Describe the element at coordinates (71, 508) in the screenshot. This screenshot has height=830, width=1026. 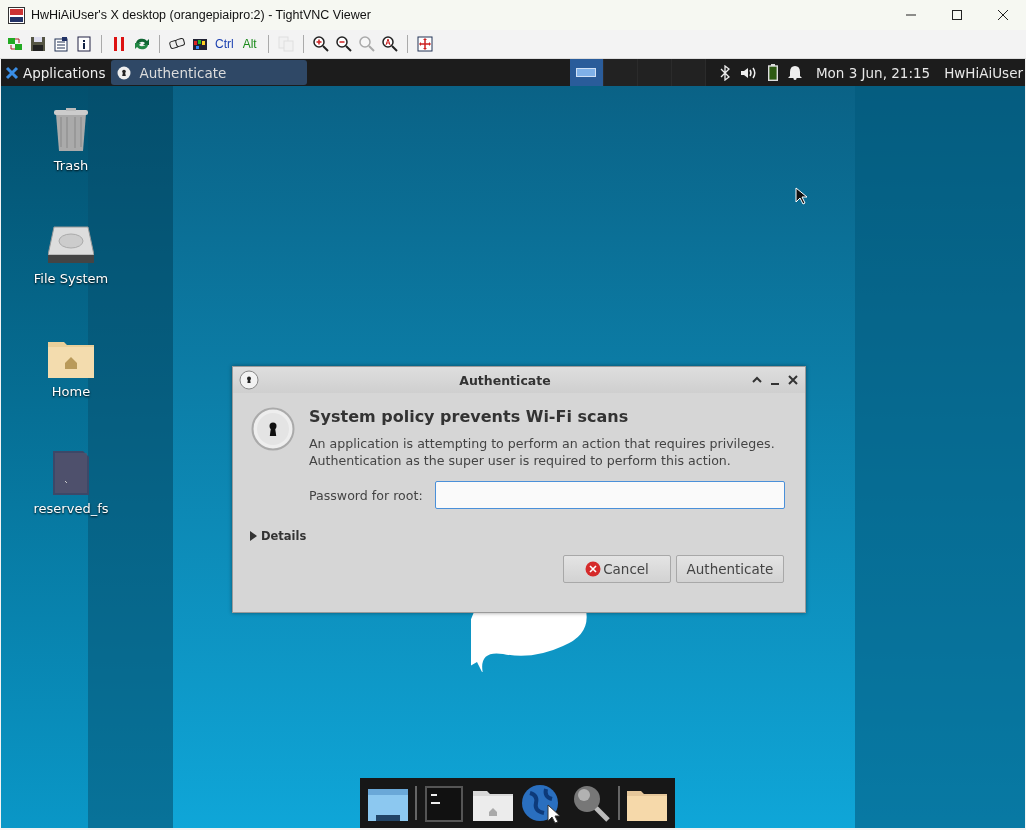
I see `desktop-icon-label: reserved_fs` at that location.